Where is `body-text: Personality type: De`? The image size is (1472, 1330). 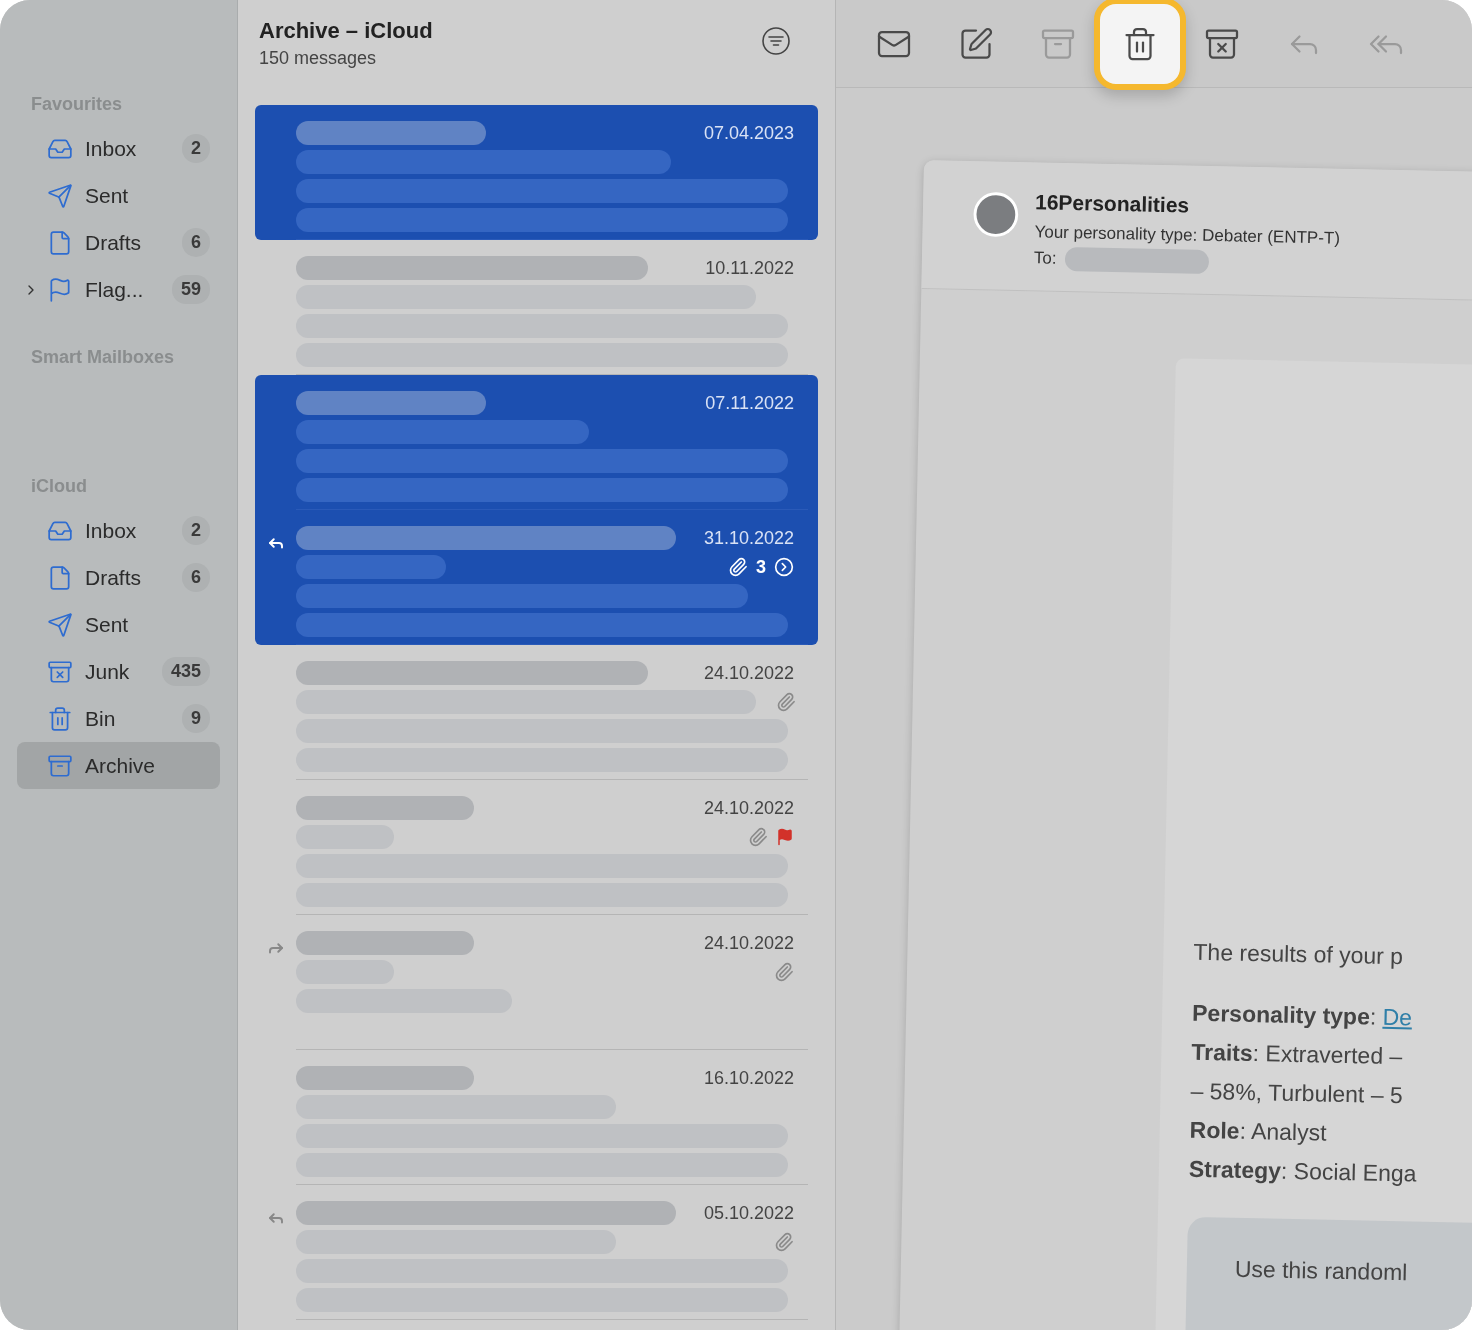
body-text: Personality type: De is located at coordinates (1302, 1016).